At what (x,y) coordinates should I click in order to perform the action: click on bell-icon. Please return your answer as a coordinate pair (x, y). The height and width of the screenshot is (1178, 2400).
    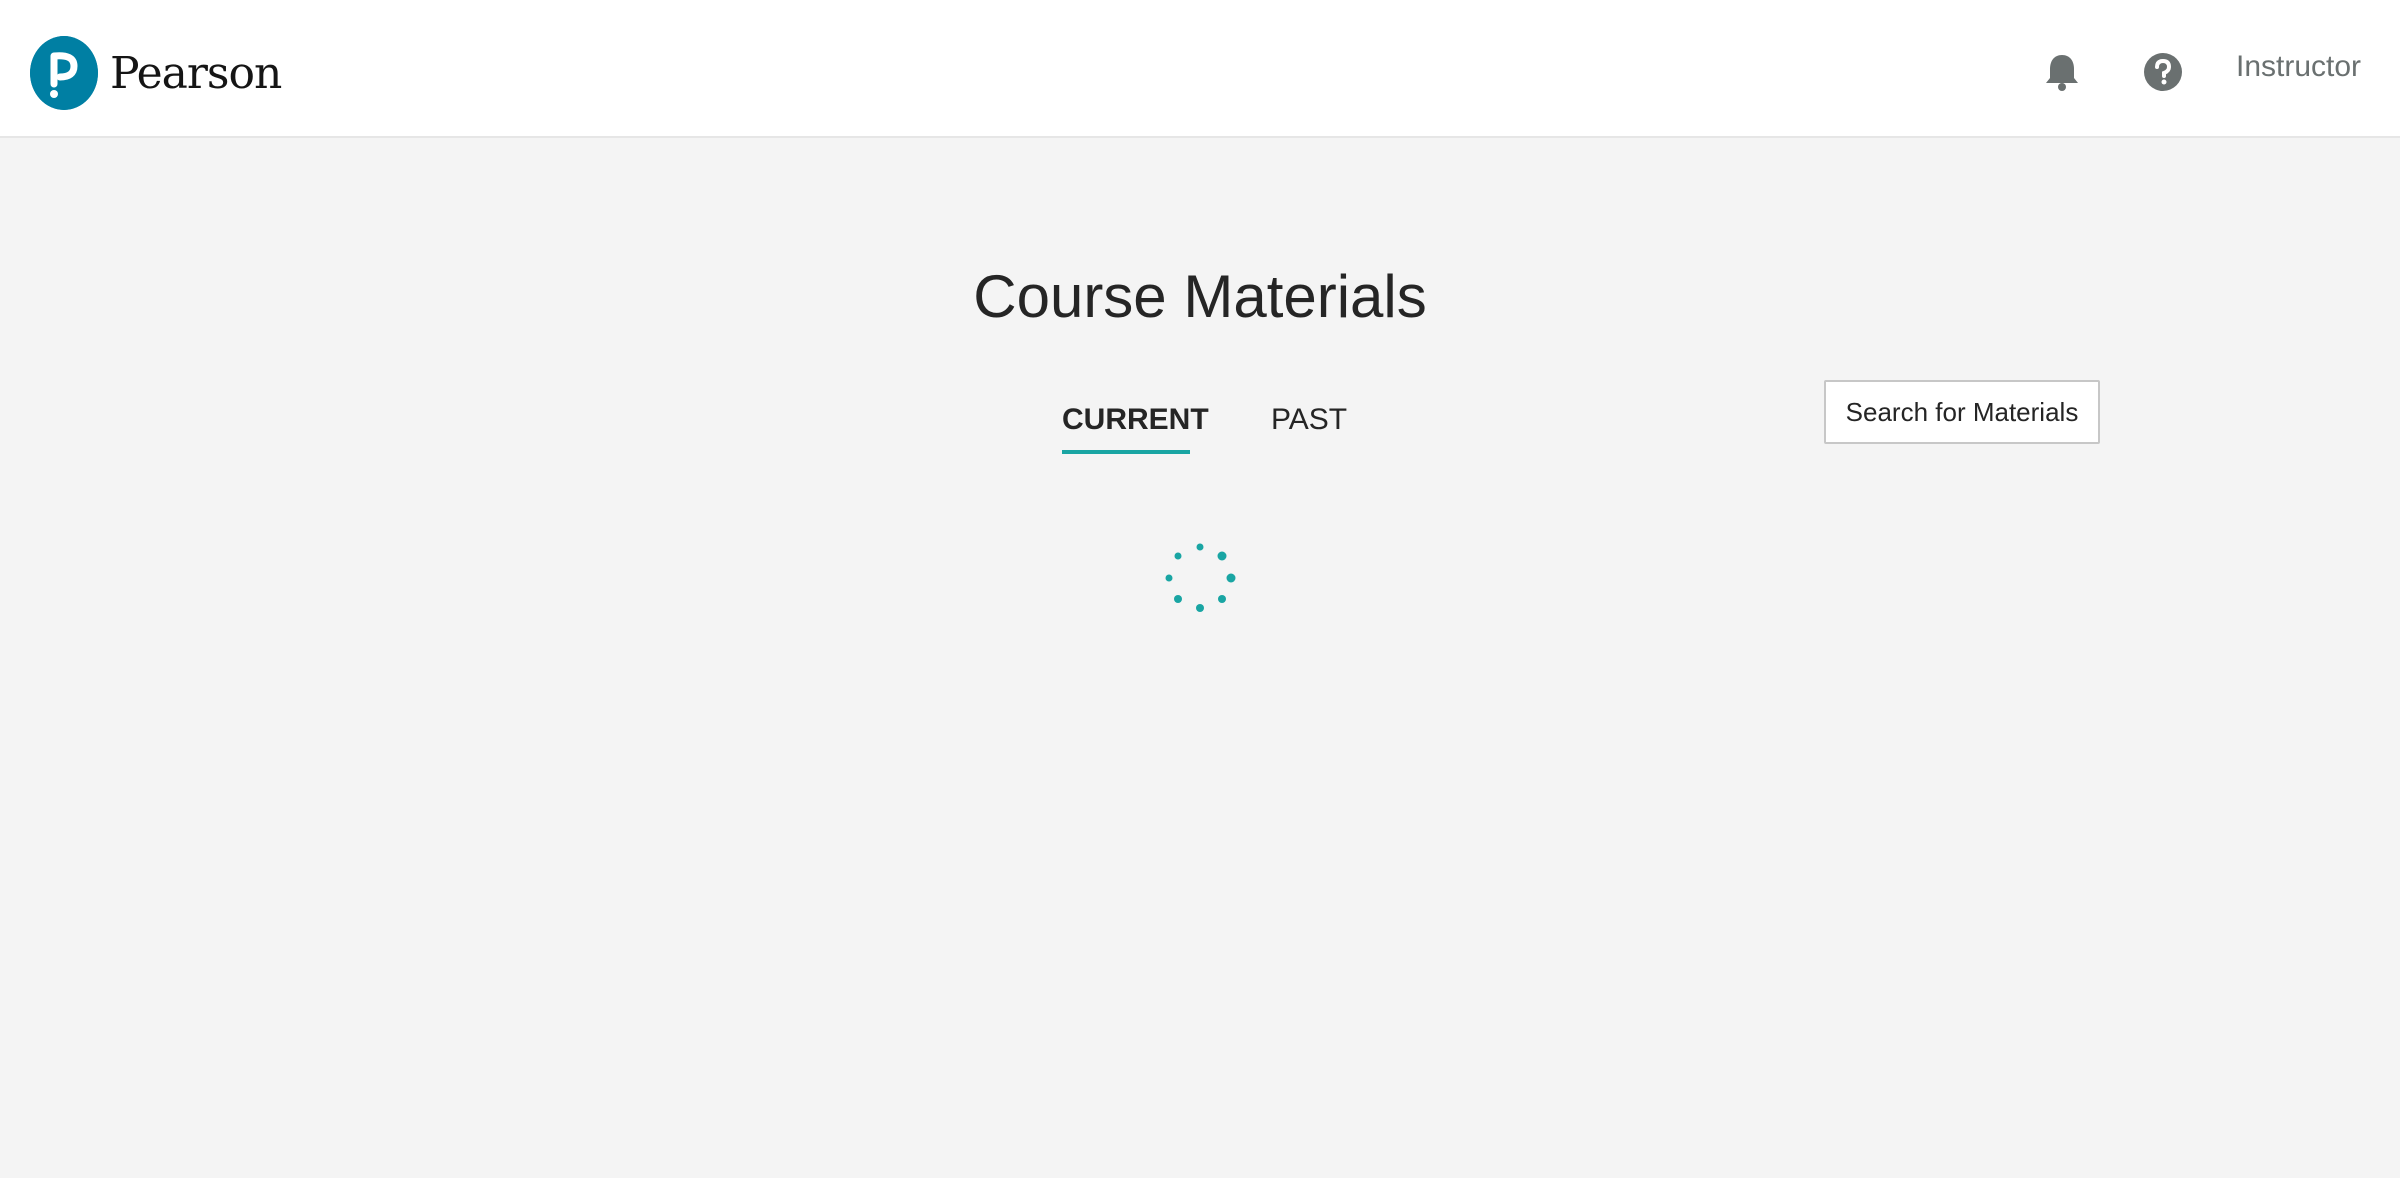
    Looking at the image, I should click on (2062, 72).